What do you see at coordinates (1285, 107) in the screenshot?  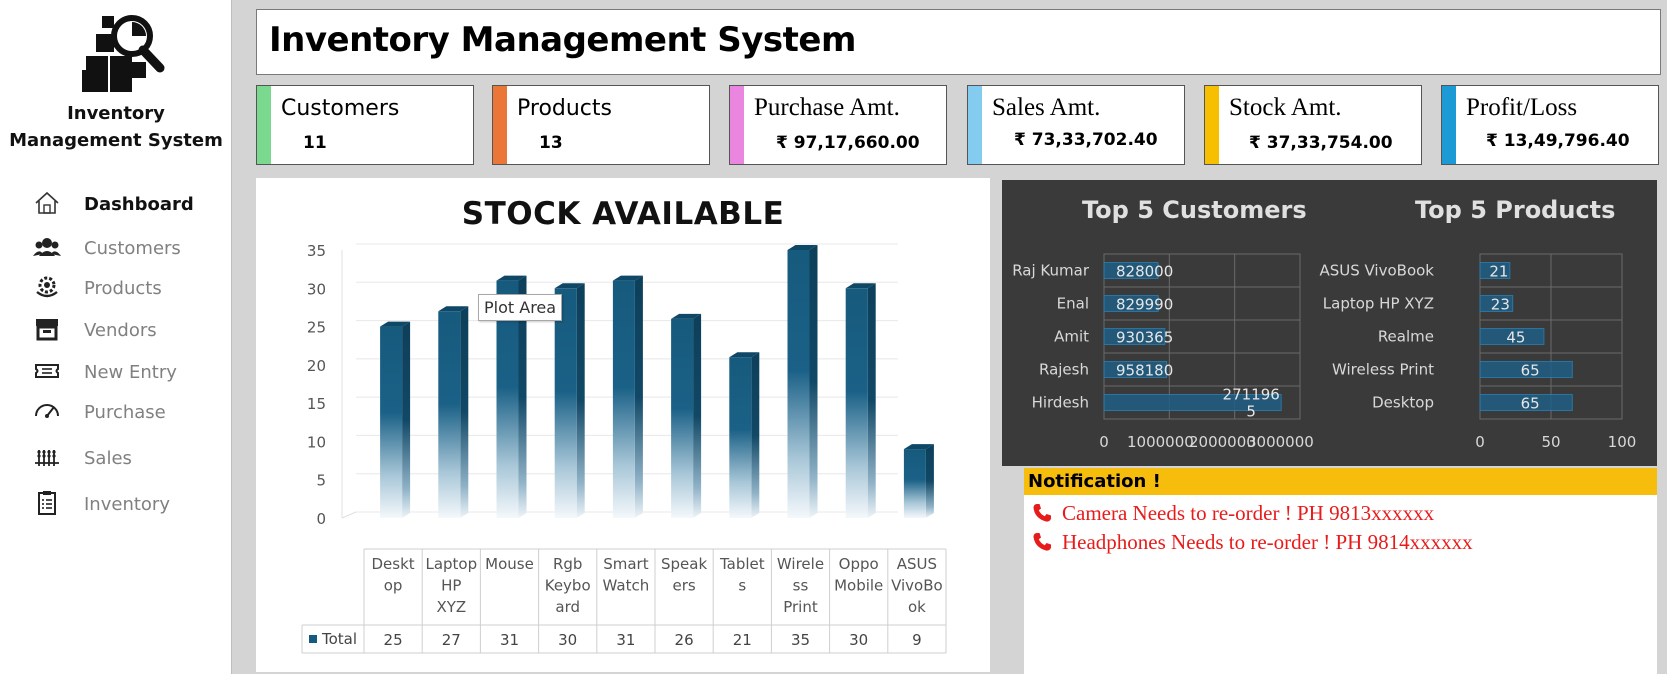 I see `kpi-label: Stock Amt.` at bounding box center [1285, 107].